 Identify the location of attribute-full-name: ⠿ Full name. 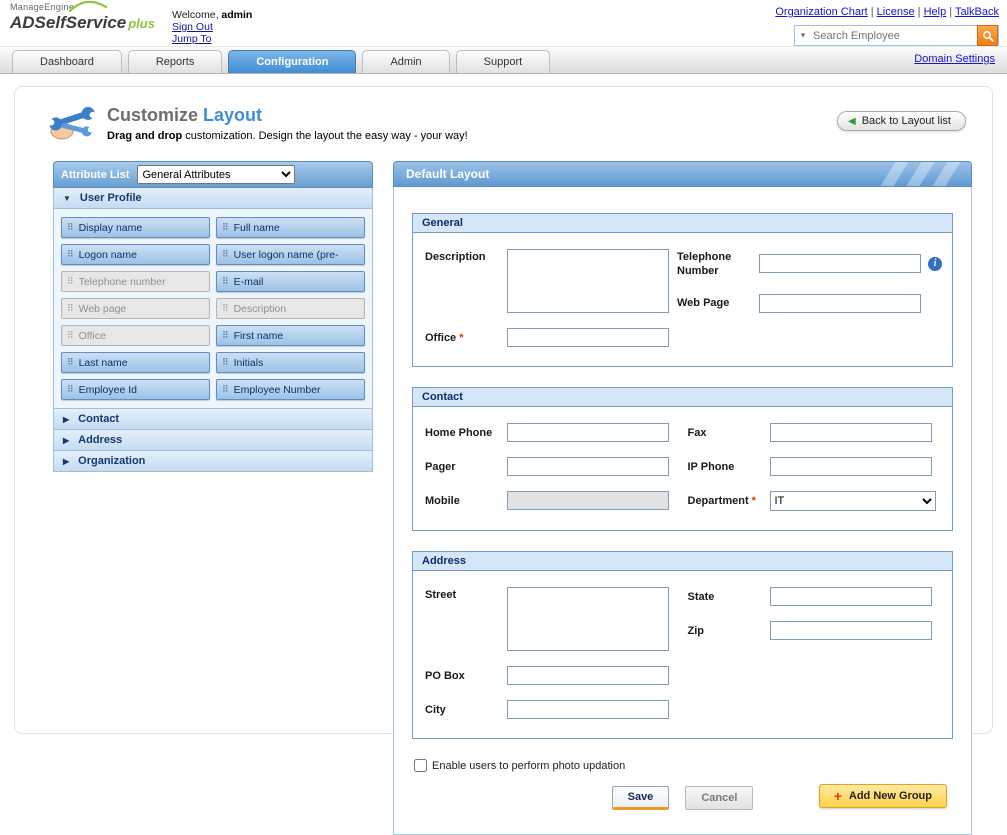
(290, 227).